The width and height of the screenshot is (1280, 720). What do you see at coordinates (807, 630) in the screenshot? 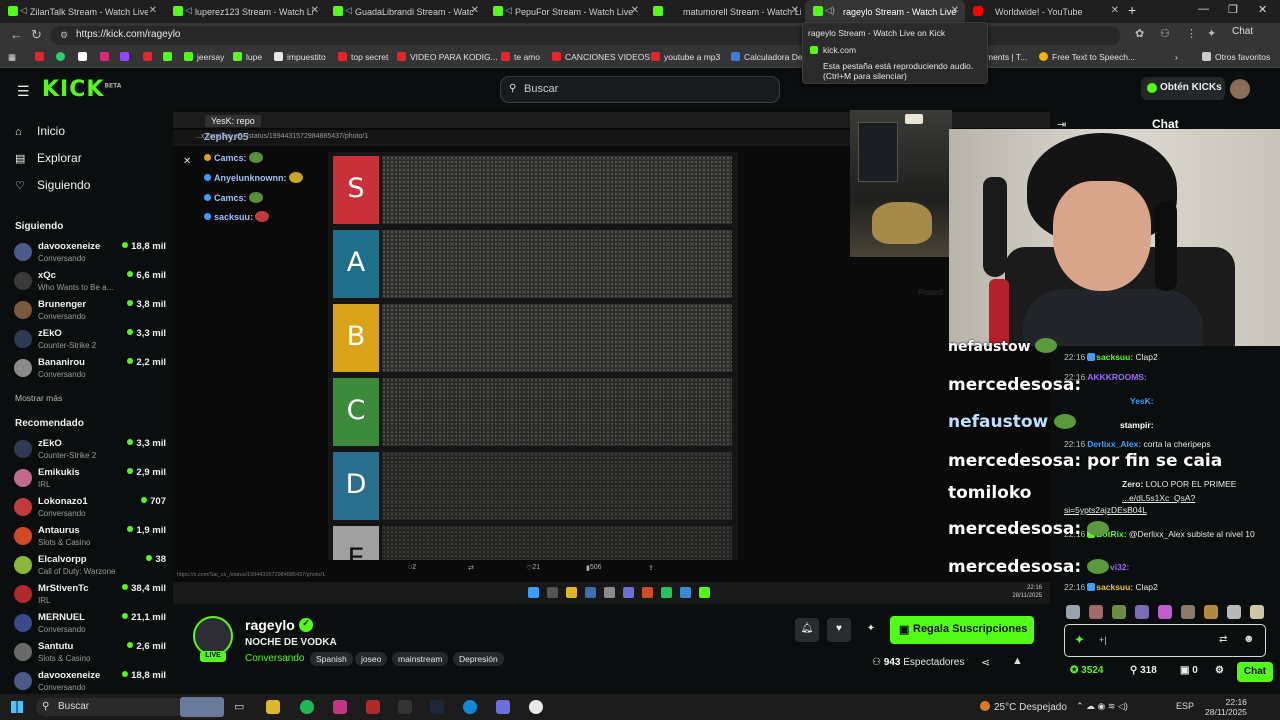
I see `notification-bell-button: 🔔︎` at bounding box center [807, 630].